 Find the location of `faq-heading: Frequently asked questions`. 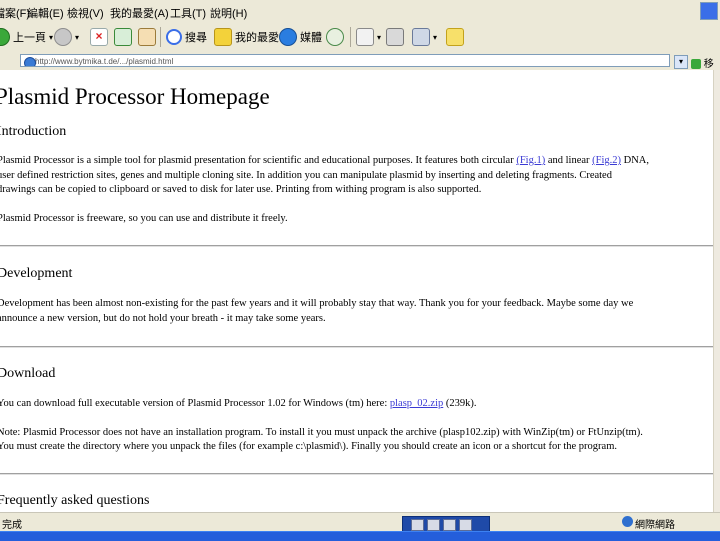

faq-heading: Frequently asked questions is located at coordinates (75, 500).